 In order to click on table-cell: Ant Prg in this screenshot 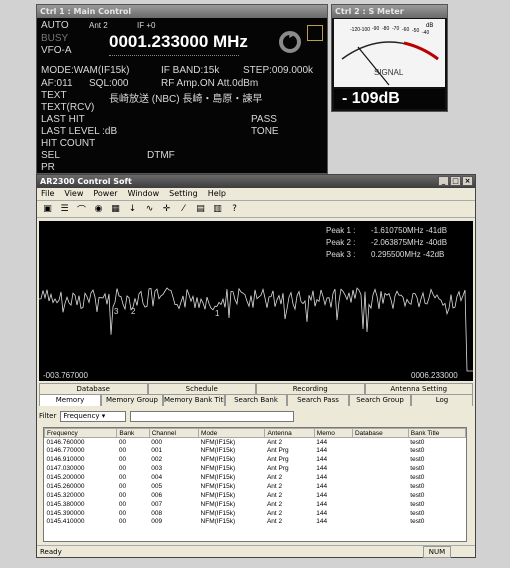, I will do `click(277, 451)`.